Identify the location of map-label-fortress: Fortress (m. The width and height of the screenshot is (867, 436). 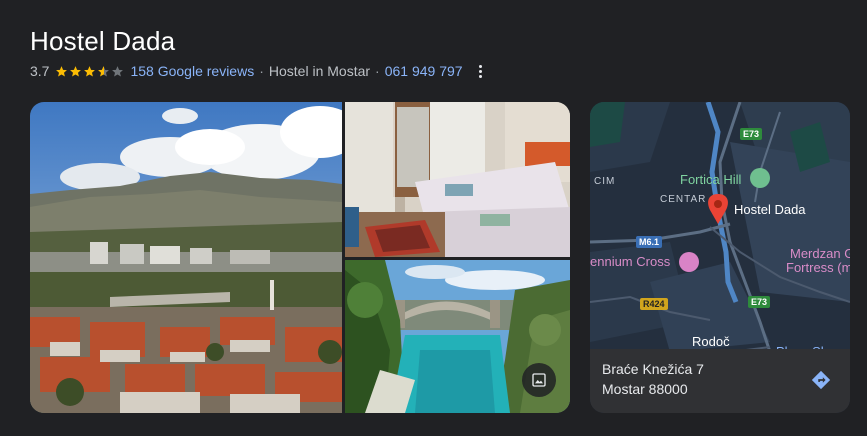
(818, 267).